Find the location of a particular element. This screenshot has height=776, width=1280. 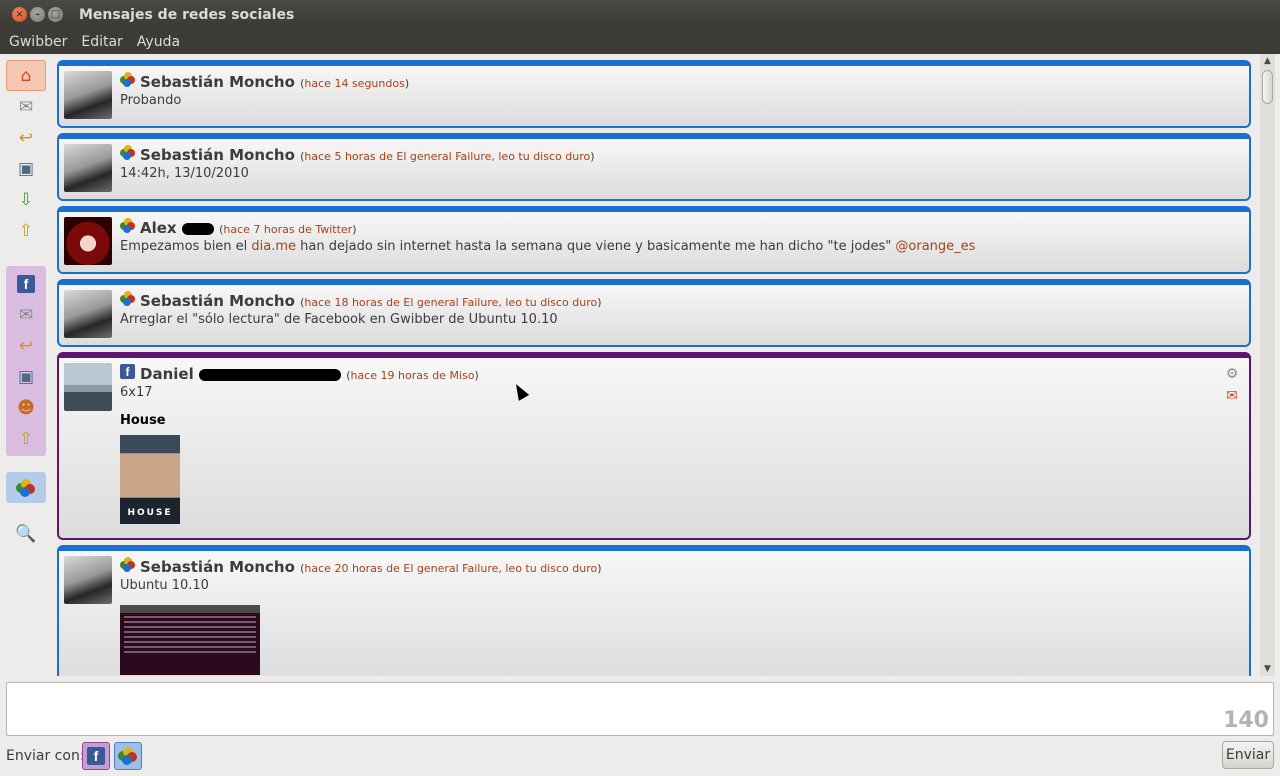

menu-ayuda: Ayuda is located at coordinates (158, 42).